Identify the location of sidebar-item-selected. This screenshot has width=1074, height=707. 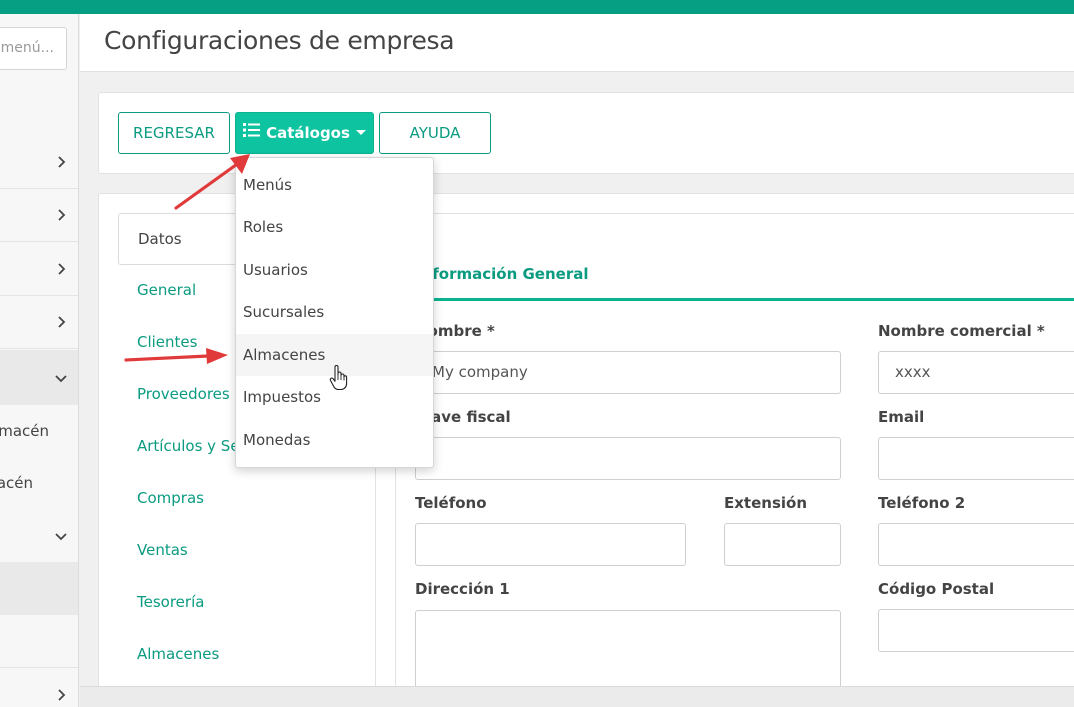
(39, 588).